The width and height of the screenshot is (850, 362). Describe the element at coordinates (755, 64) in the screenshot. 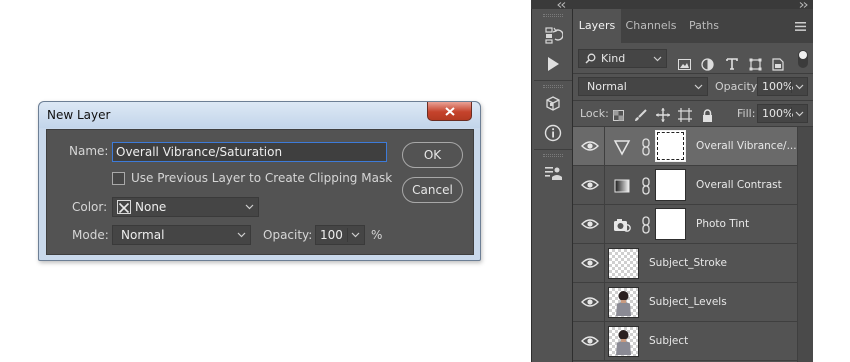

I see `shape-filter-icon` at that location.